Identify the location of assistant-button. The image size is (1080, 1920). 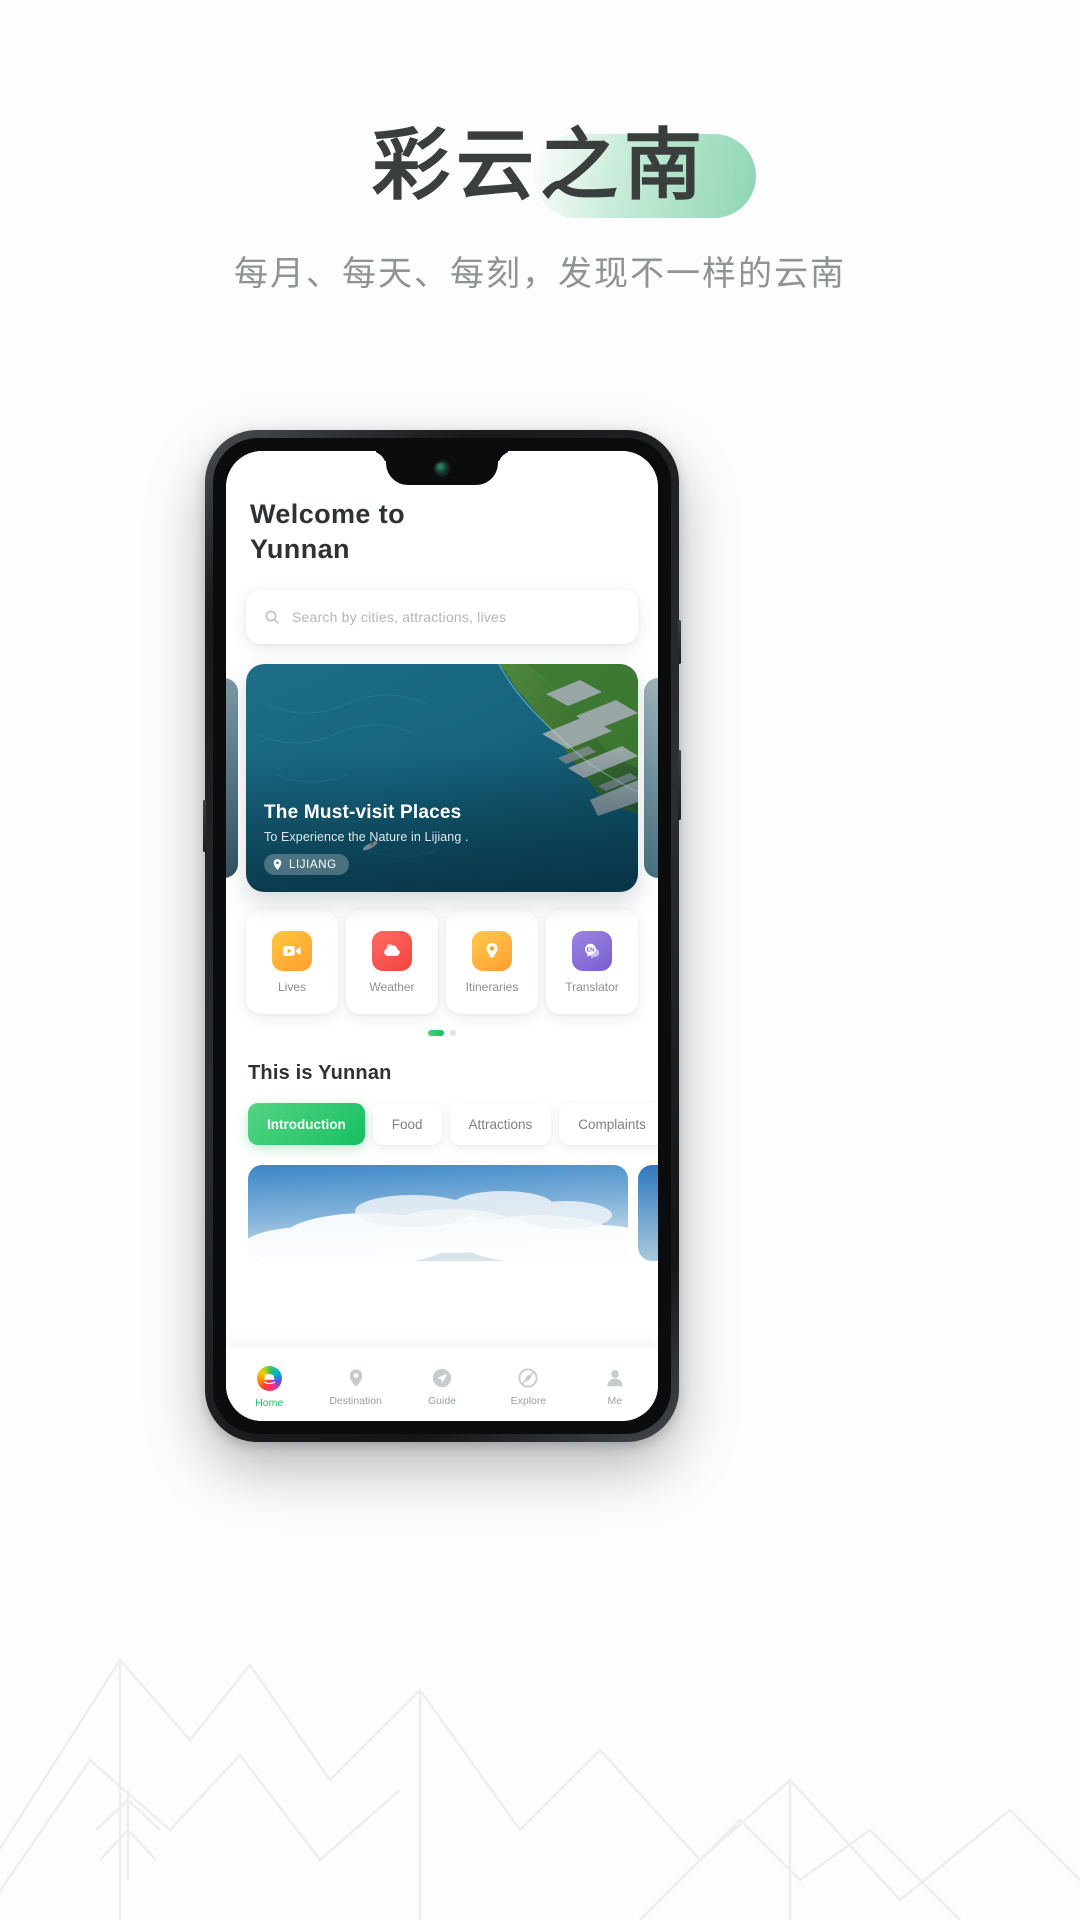
(204, 826).